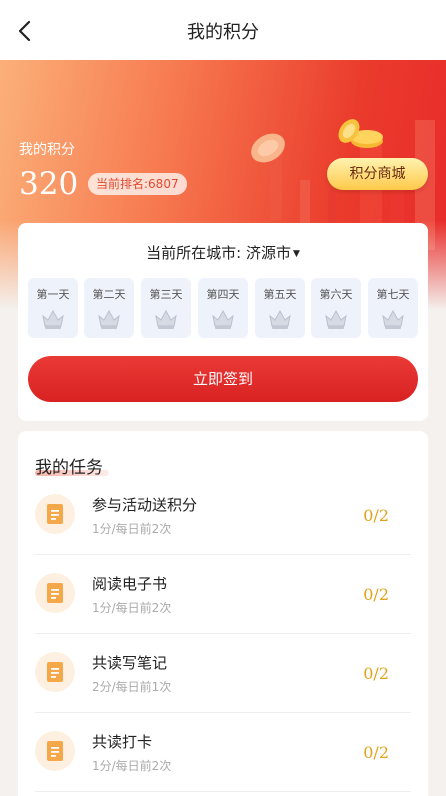 This screenshot has height=796, width=446. I want to click on task-item: 阅读电子书 1分/每日前2次 0/2, so click(223, 594).